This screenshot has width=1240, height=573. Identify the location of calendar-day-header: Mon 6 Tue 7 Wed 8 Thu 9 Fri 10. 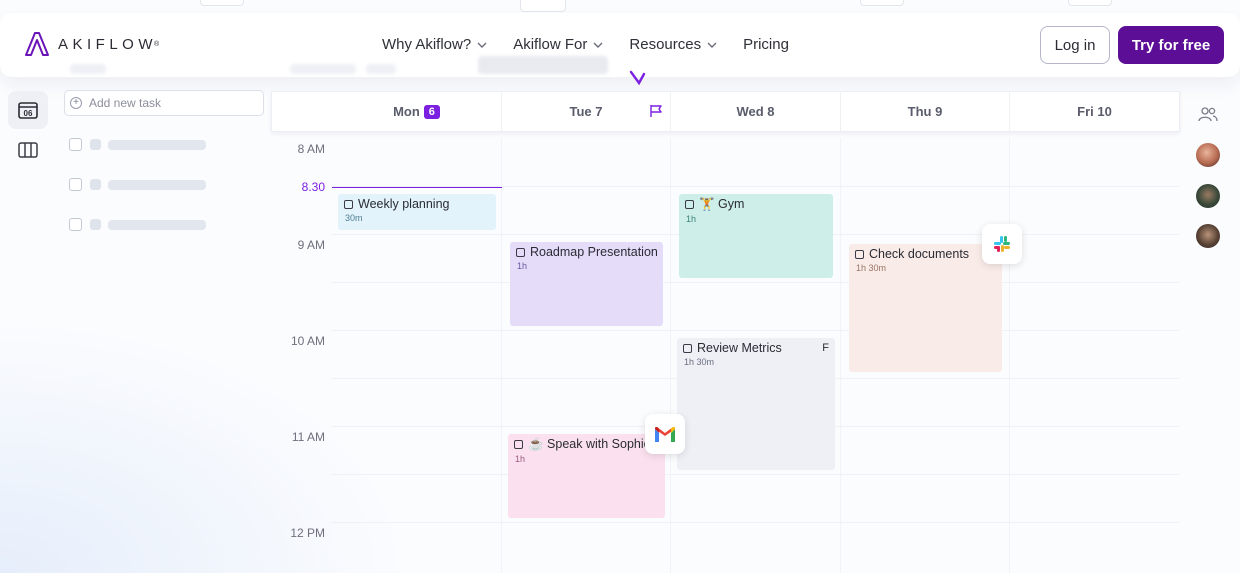
(725, 111).